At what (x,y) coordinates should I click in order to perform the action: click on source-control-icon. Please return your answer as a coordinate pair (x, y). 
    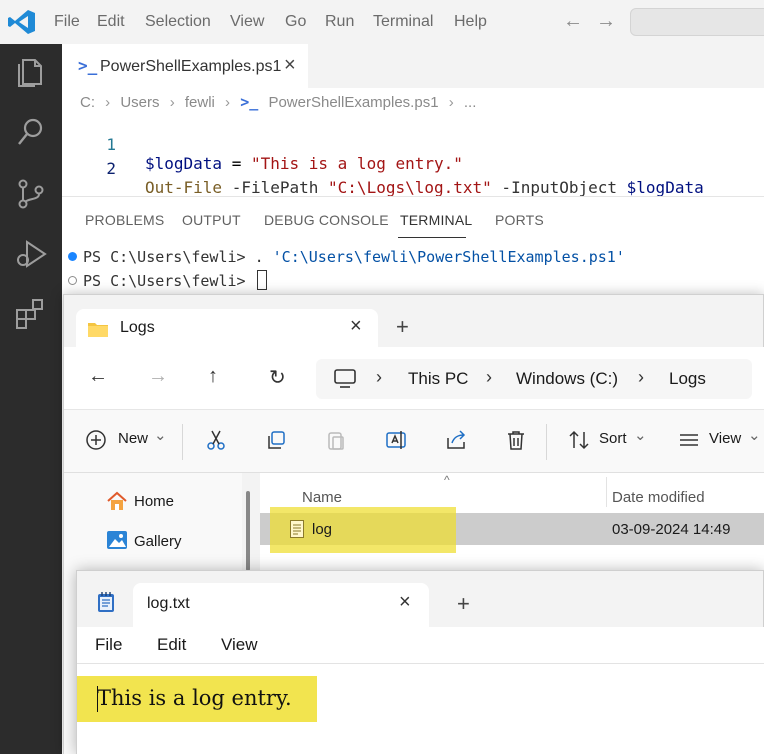
    Looking at the image, I should click on (31, 194).